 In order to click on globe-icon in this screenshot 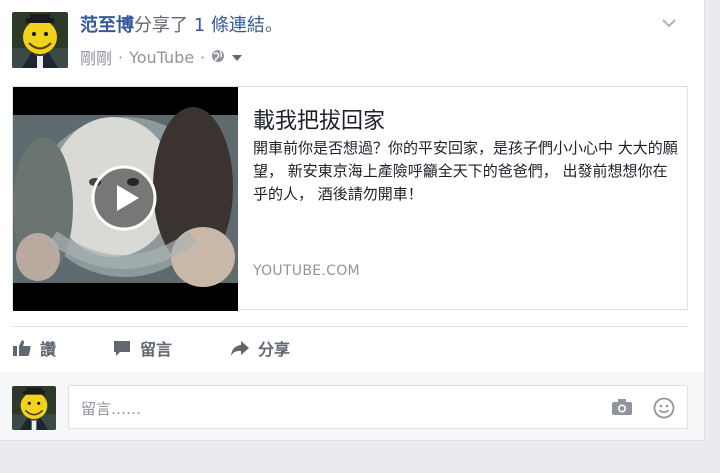, I will do `click(218, 57)`.